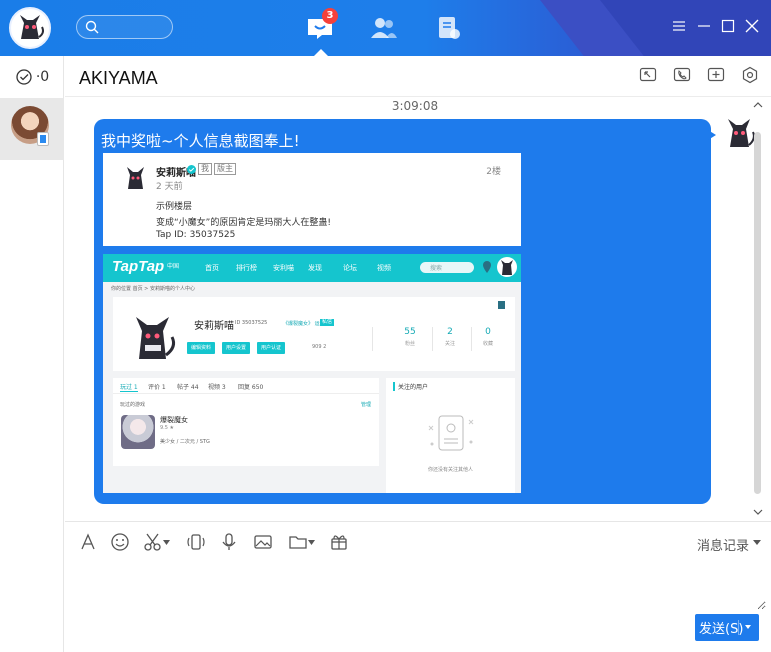 This screenshot has width=771, height=652. I want to click on contacts-icon, so click(383, 28).